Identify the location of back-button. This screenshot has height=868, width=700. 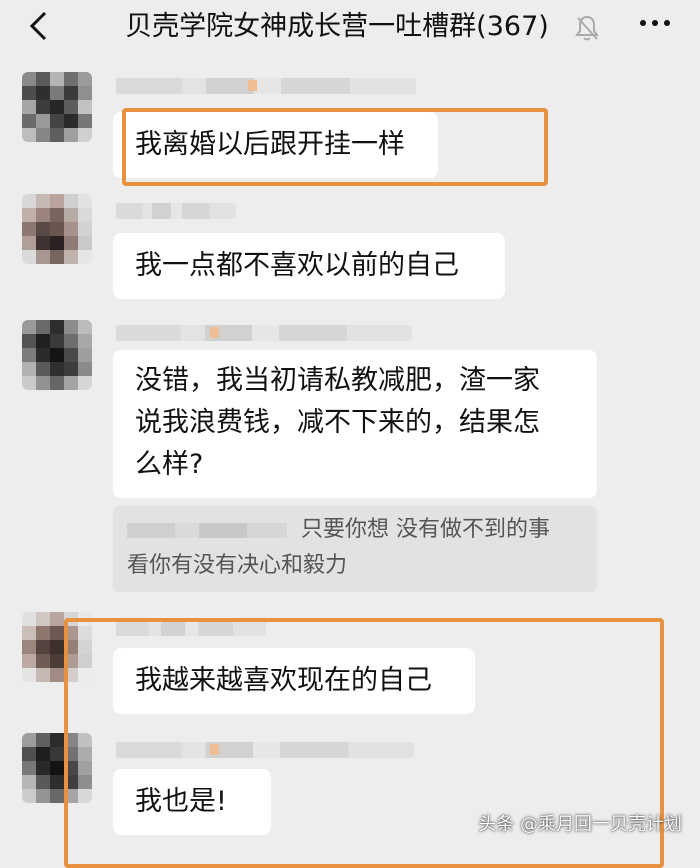
(38, 26).